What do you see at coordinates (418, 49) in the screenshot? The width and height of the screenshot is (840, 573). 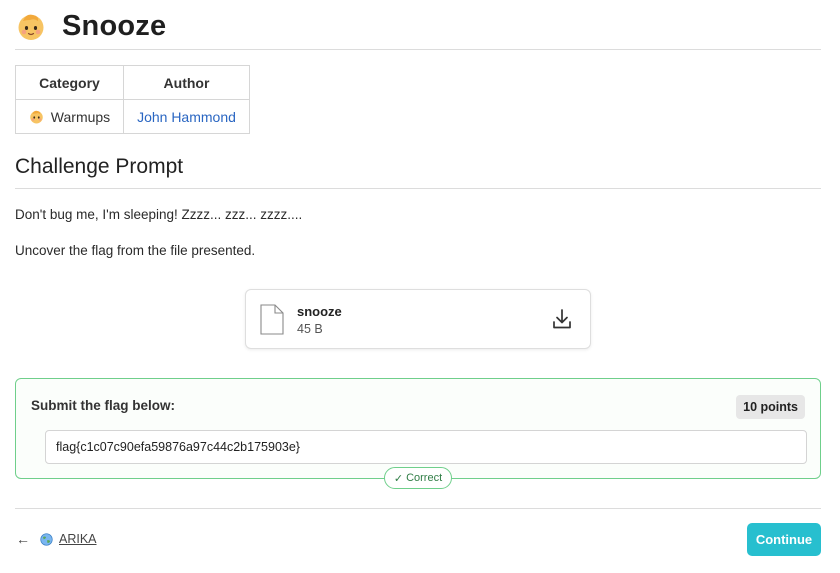 I see `title-divider` at bounding box center [418, 49].